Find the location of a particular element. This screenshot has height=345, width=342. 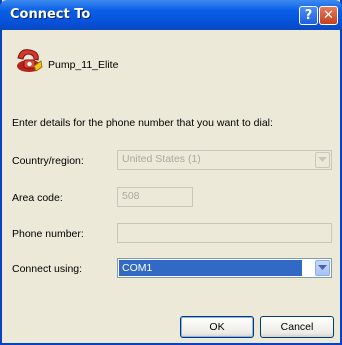

title-bar: Connect To ? ✕ is located at coordinates (171, 15).